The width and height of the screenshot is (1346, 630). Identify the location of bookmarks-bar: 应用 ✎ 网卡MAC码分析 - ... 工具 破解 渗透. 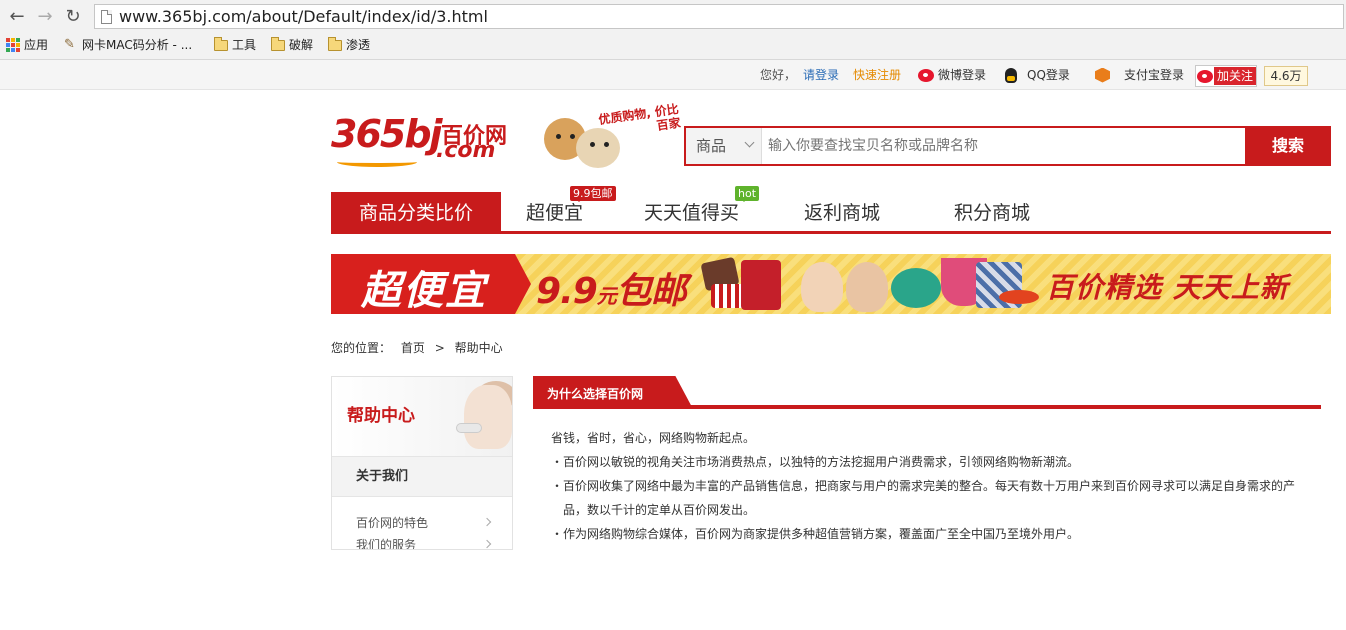
(673, 45).